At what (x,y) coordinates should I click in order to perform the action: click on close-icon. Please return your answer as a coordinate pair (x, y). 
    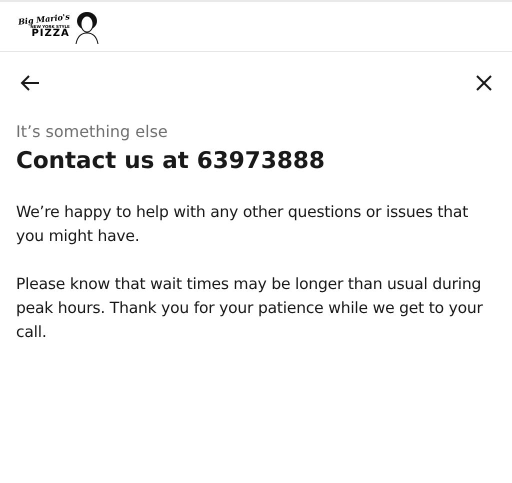
    Looking at the image, I should click on (484, 83).